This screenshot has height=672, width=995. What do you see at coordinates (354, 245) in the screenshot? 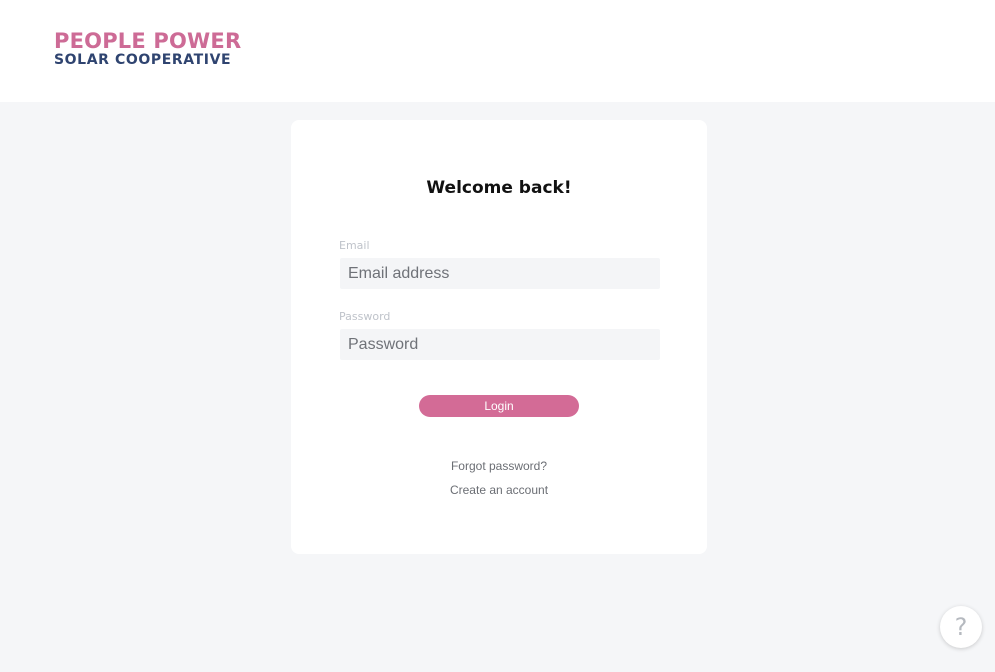
I see `email-label: Email` at bounding box center [354, 245].